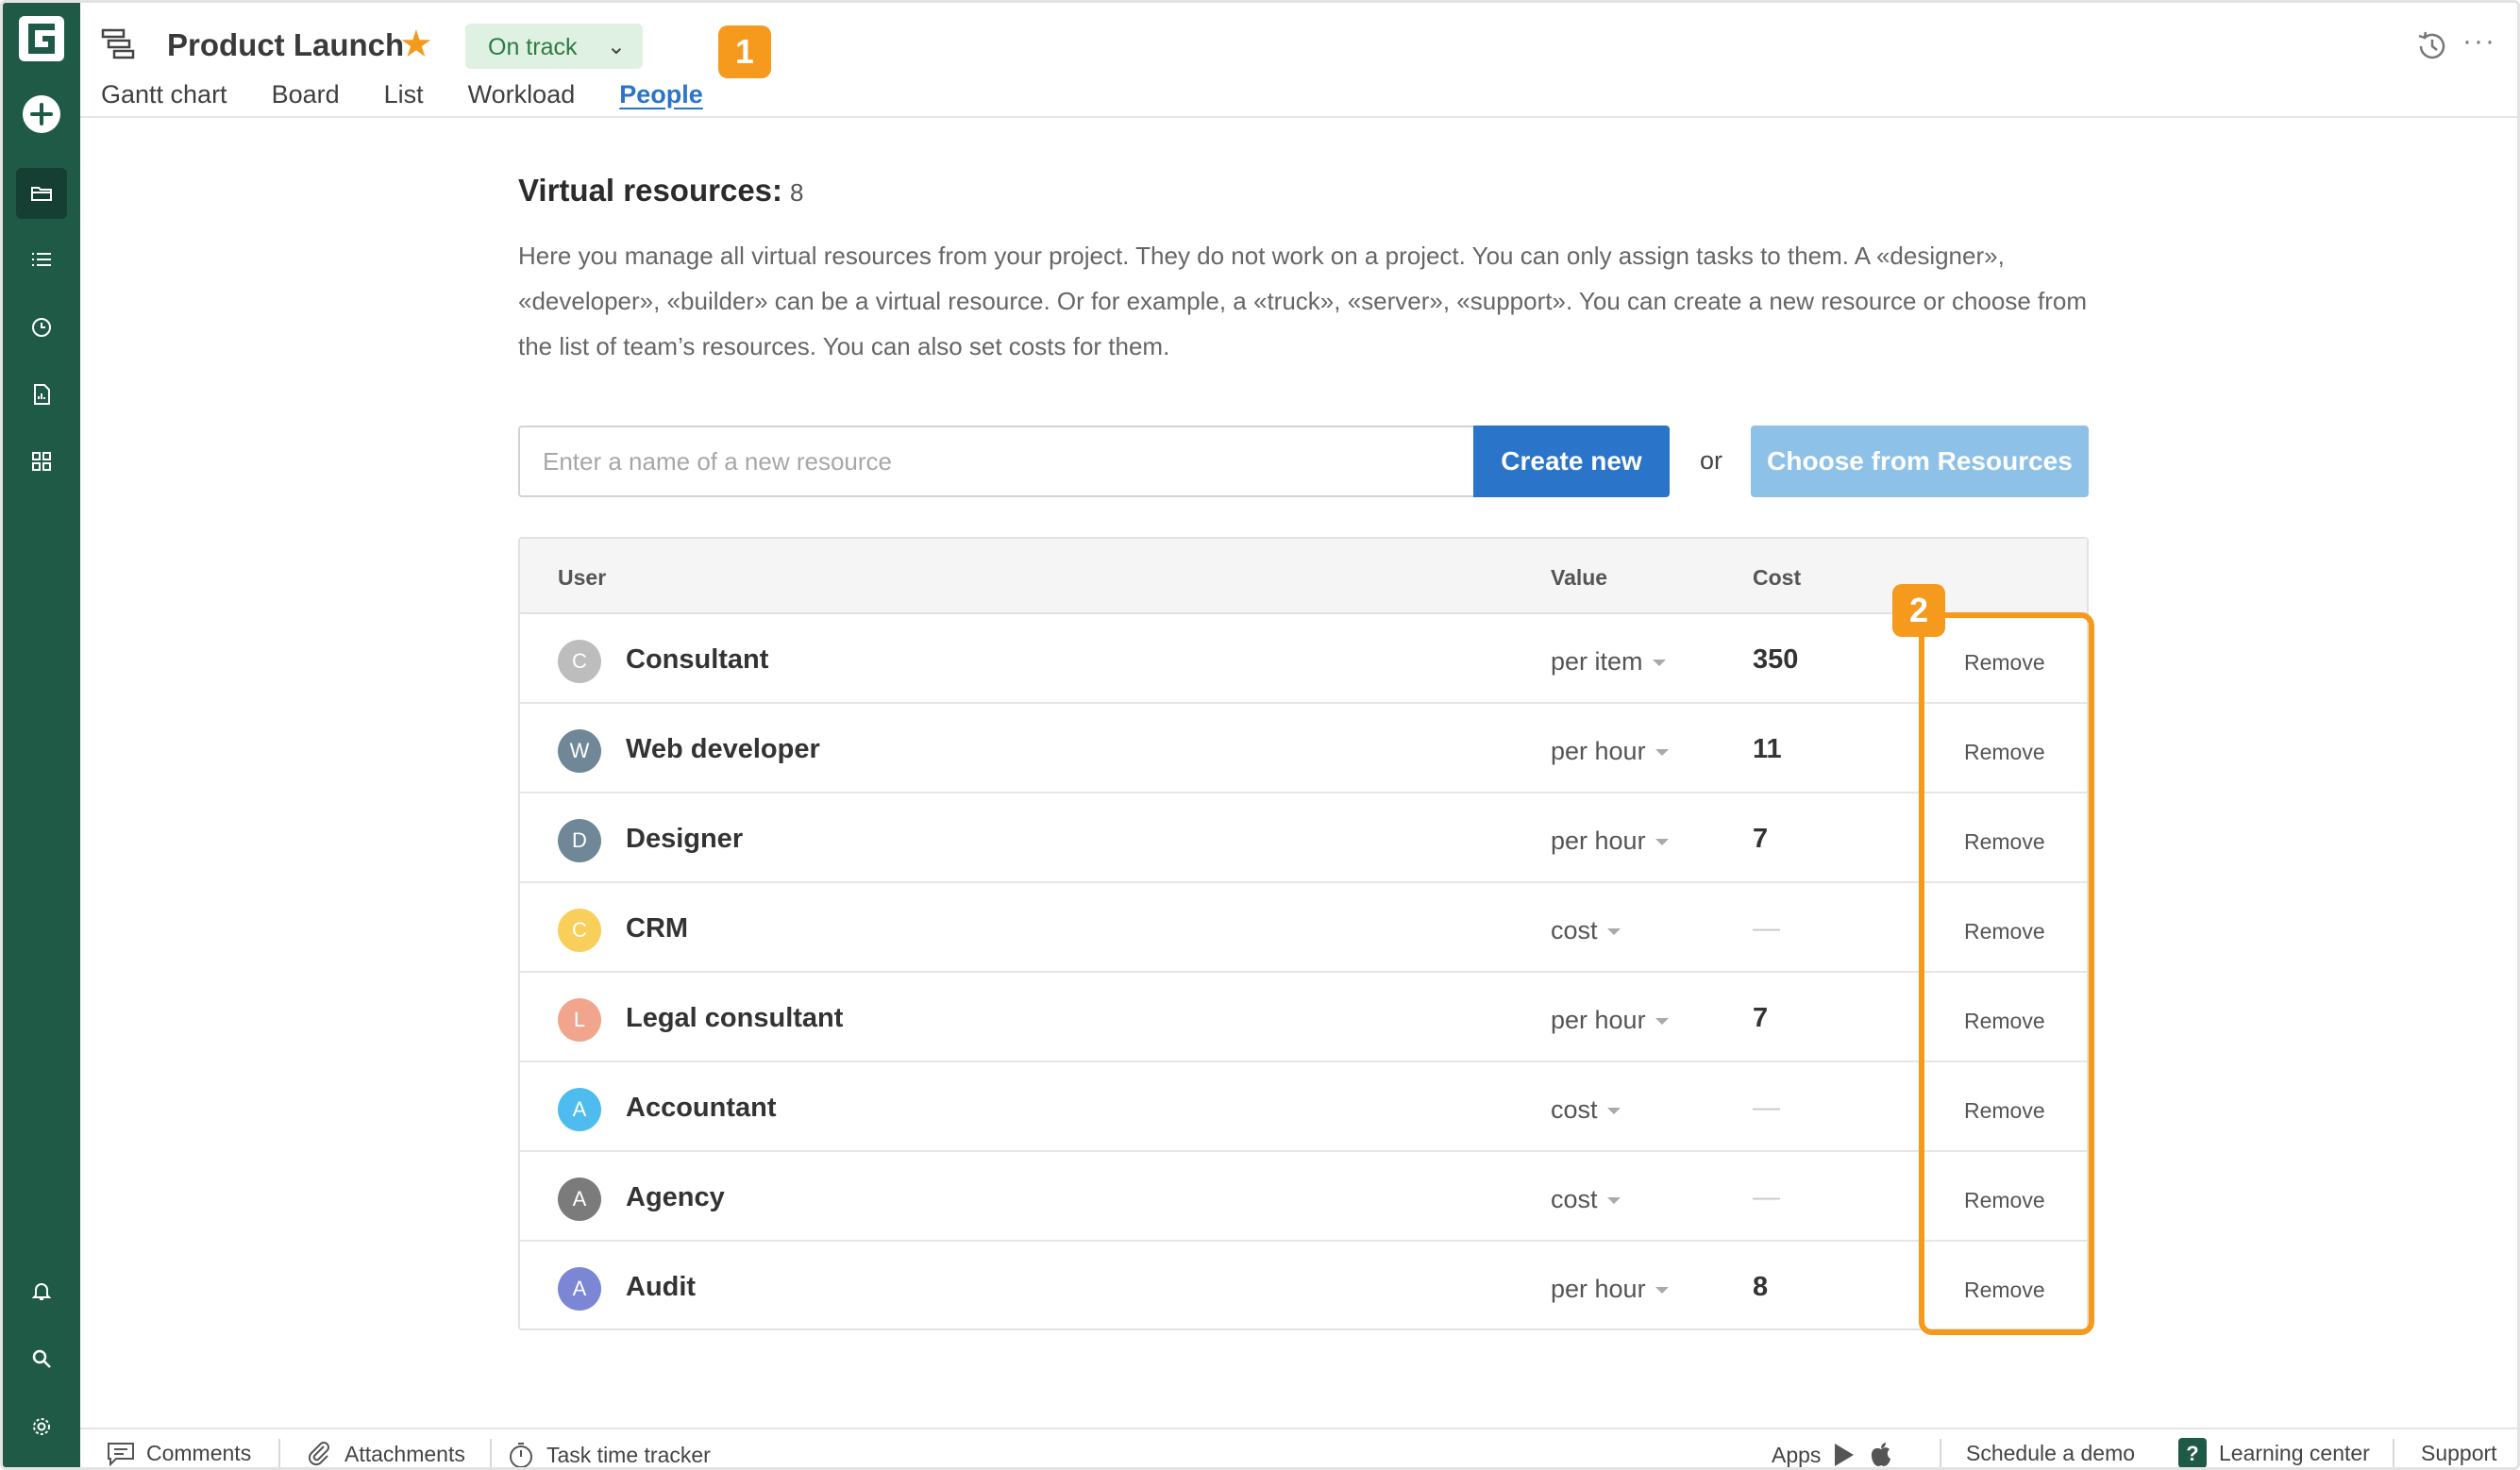 This screenshot has height=1470, width=2520. I want to click on resource-cost: 11, so click(1767, 749).